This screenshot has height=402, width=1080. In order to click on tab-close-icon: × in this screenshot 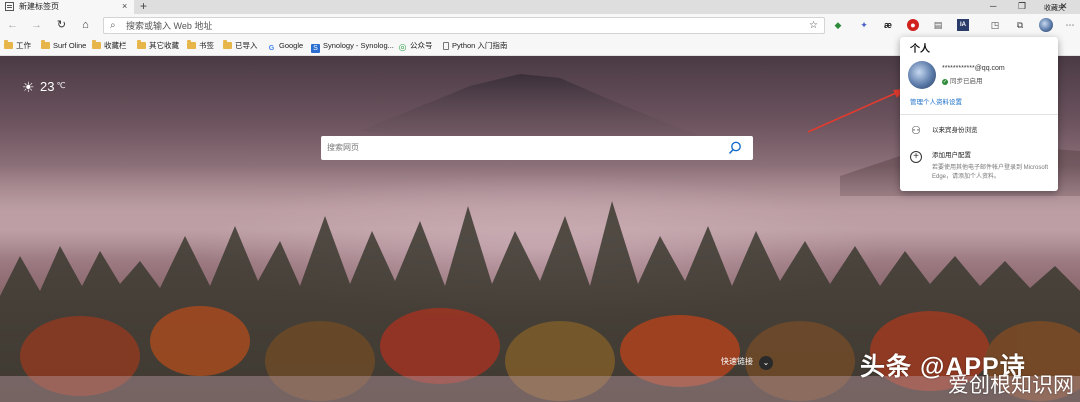, I will do `click(124, 6)`.